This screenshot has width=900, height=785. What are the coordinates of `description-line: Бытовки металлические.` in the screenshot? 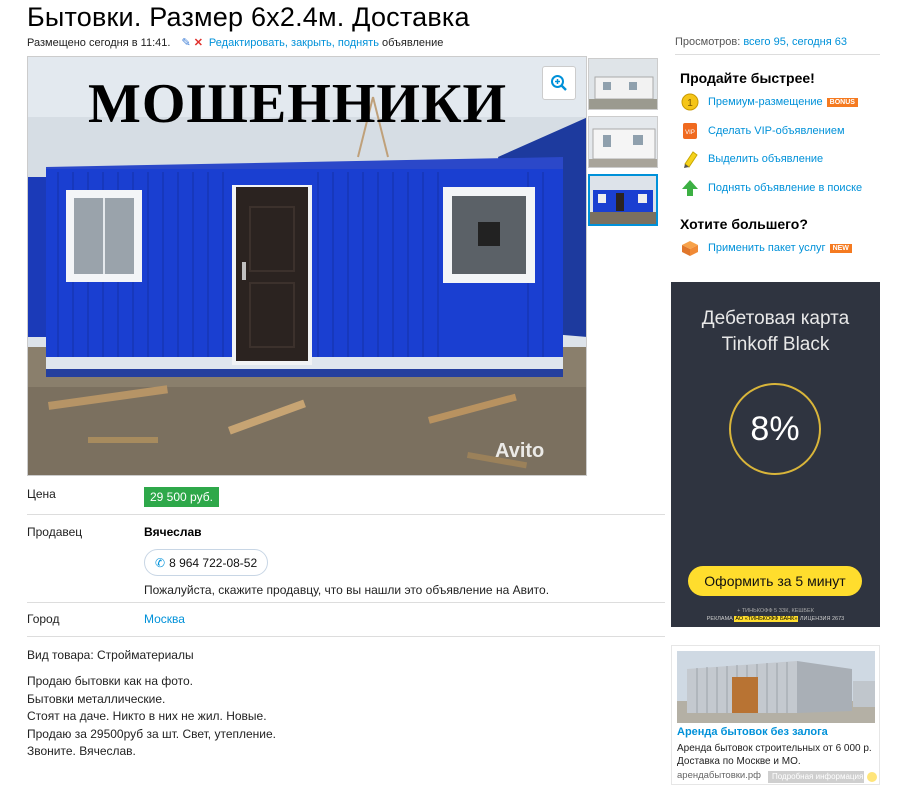 It's located at (96, 698).